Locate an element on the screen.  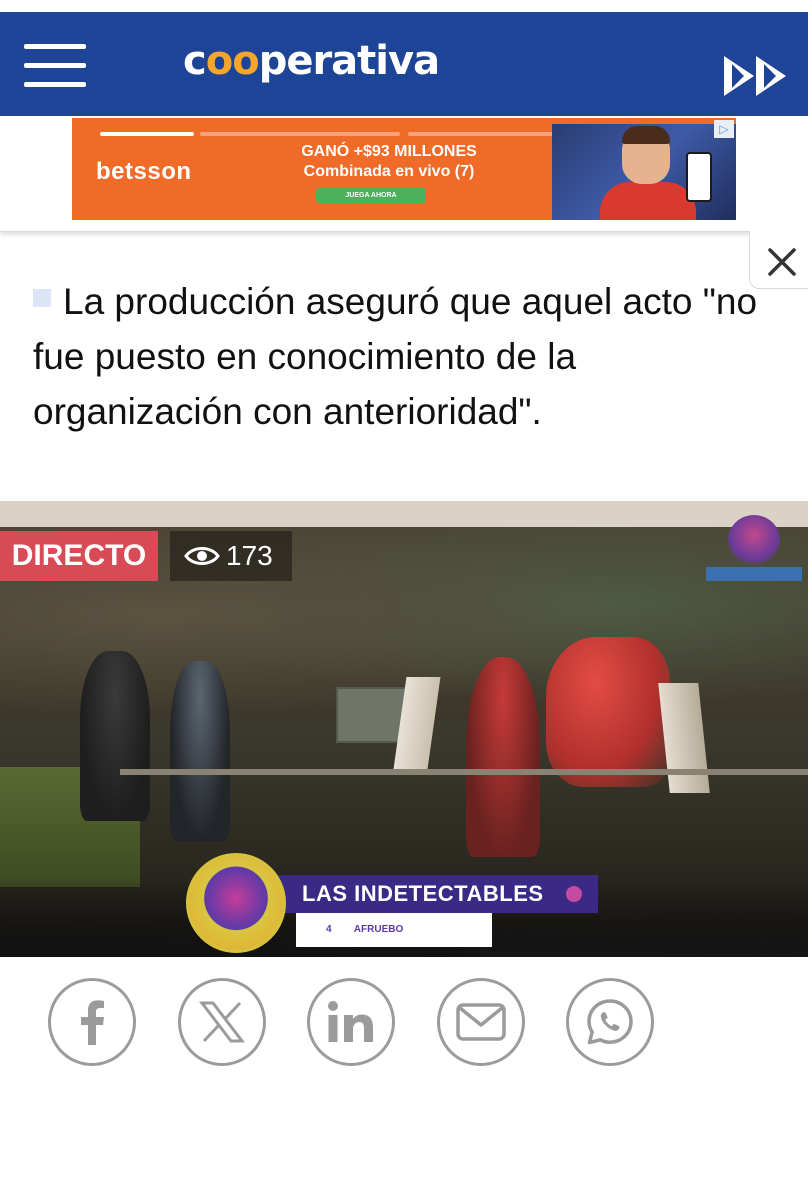
ad-brand: betsson is located at coordinates (144, 171).